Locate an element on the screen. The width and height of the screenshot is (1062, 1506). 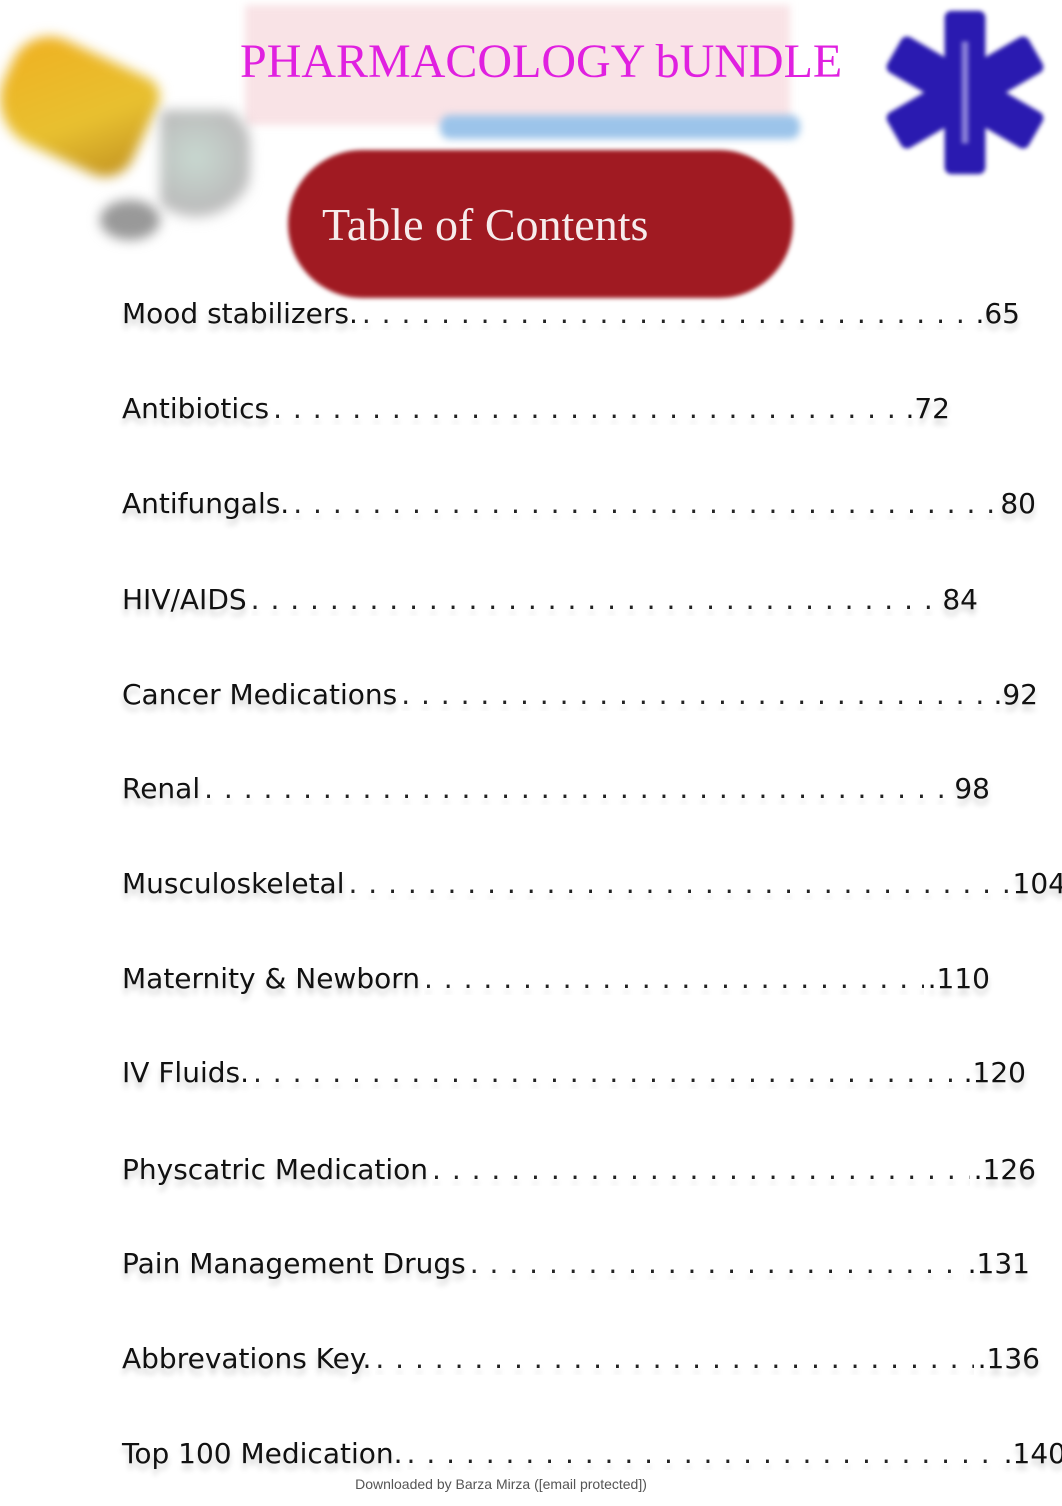
toc-entry-page: .126 is located at coordinates (1004, 1169).